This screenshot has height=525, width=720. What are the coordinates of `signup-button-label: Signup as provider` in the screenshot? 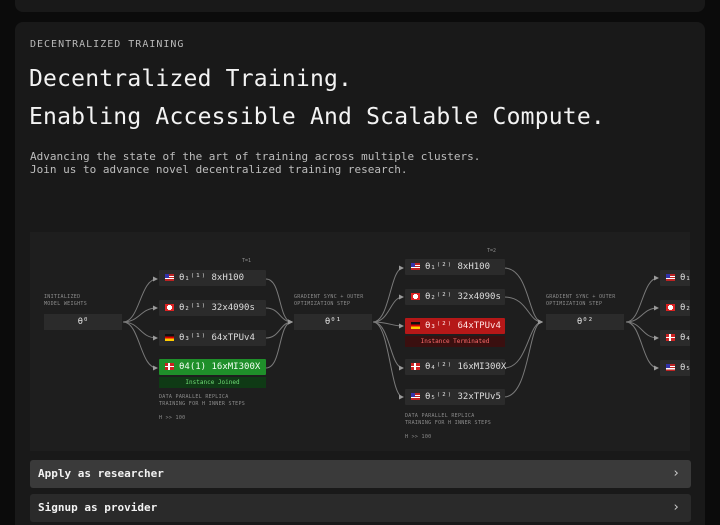 It's located at (98, 507).